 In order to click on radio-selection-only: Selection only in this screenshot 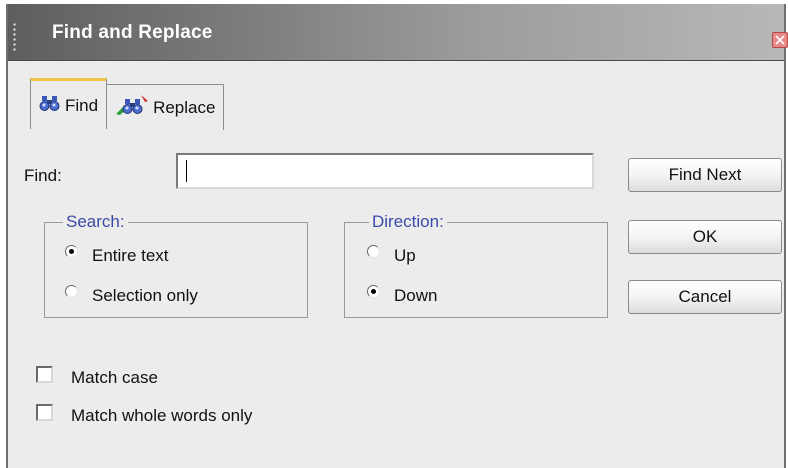, I will do `click(131, 295)`.